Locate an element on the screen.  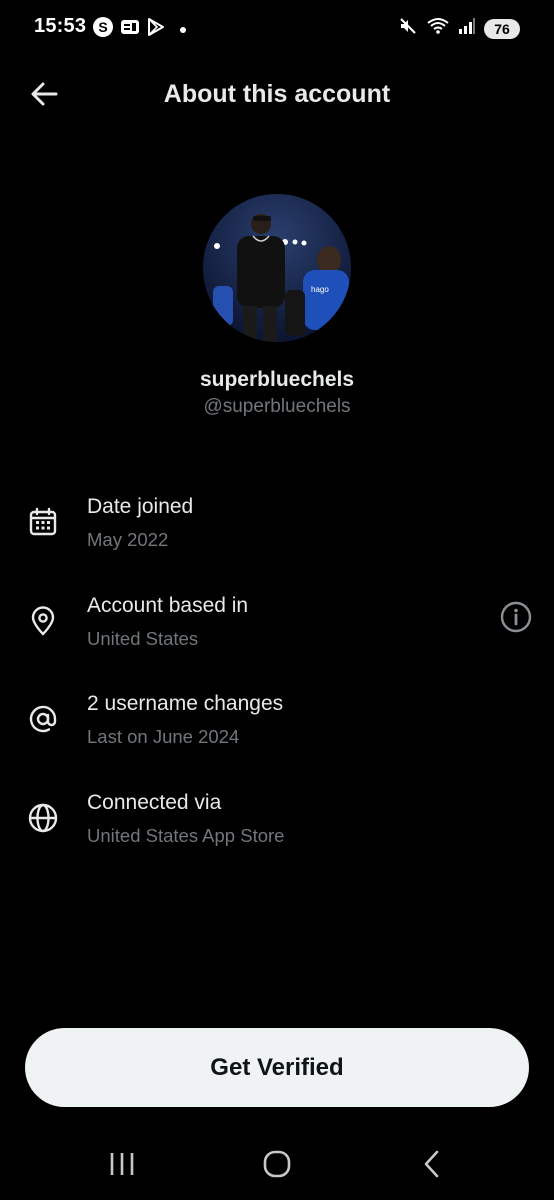
signal-icon is located at coordinates (467, 28).